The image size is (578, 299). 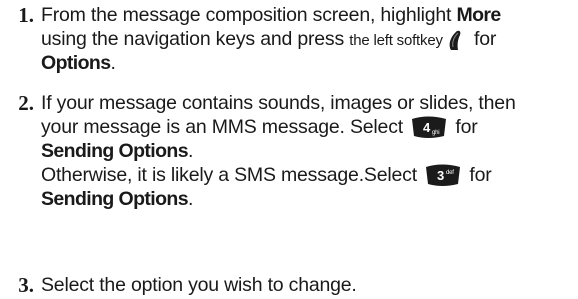 I want to click on step-text: Select the option you wish to change., so click(x=199, y=285).